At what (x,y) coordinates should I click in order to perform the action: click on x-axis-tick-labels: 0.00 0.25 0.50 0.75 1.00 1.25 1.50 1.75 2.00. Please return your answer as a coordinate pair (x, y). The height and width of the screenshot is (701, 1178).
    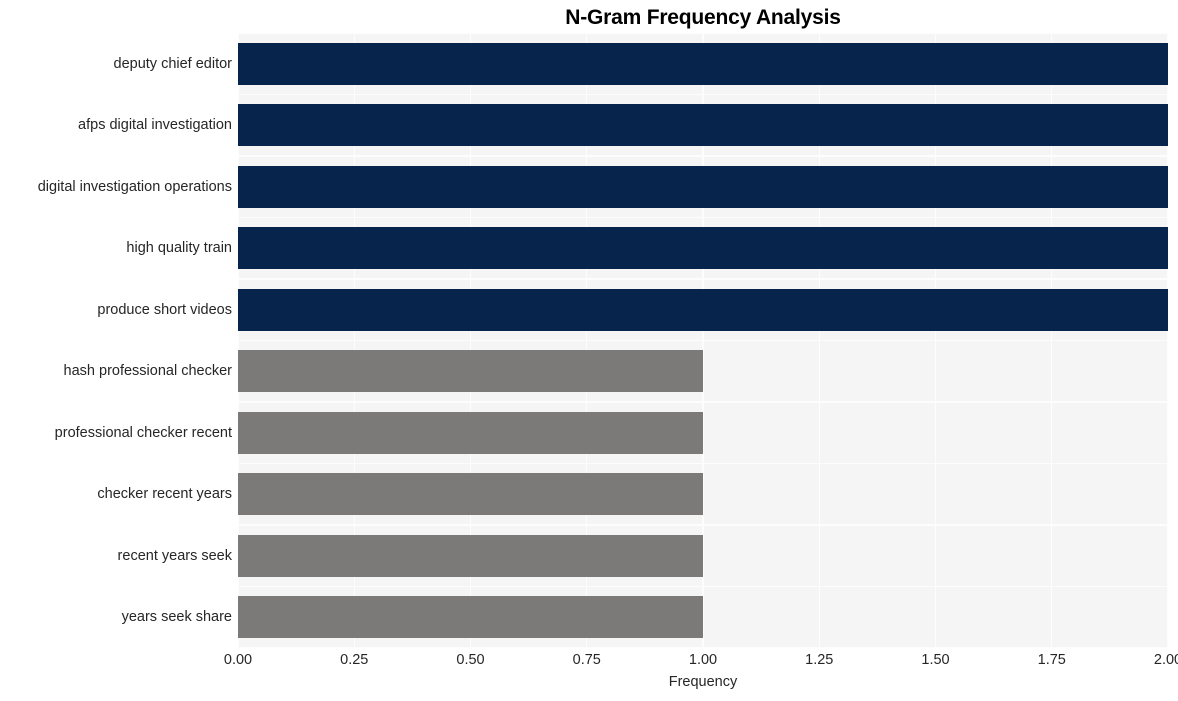
    Looking at the image, I should click on (589, 664).